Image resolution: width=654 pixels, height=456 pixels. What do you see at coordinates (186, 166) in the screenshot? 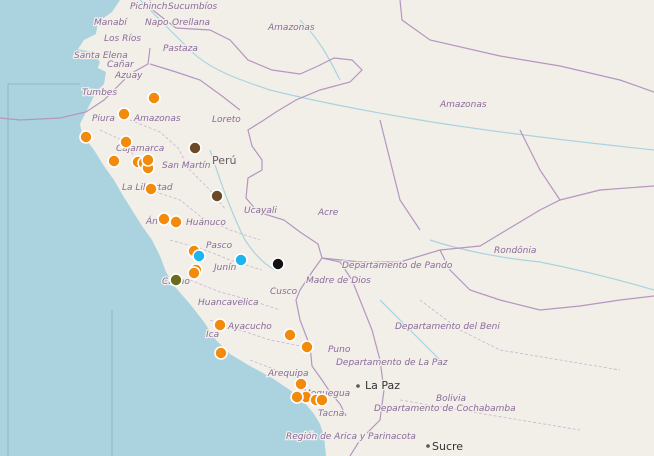
I see `map-label-san-martín: San Martín` at bounding box center [186, 166].